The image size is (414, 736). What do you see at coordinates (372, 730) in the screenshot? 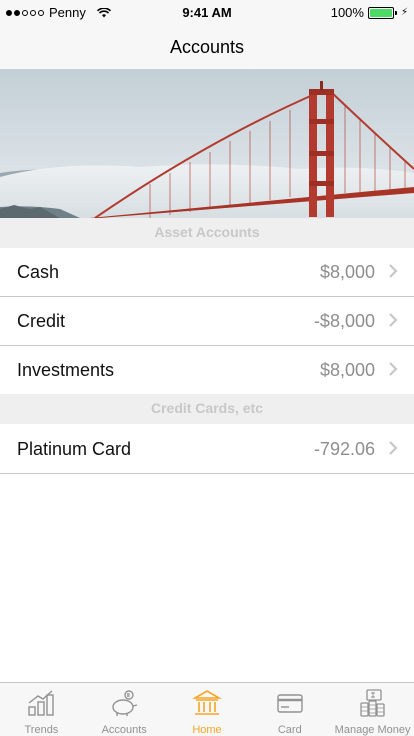
I see `tab-label: Manage Money` at bounding box center [372, 730].